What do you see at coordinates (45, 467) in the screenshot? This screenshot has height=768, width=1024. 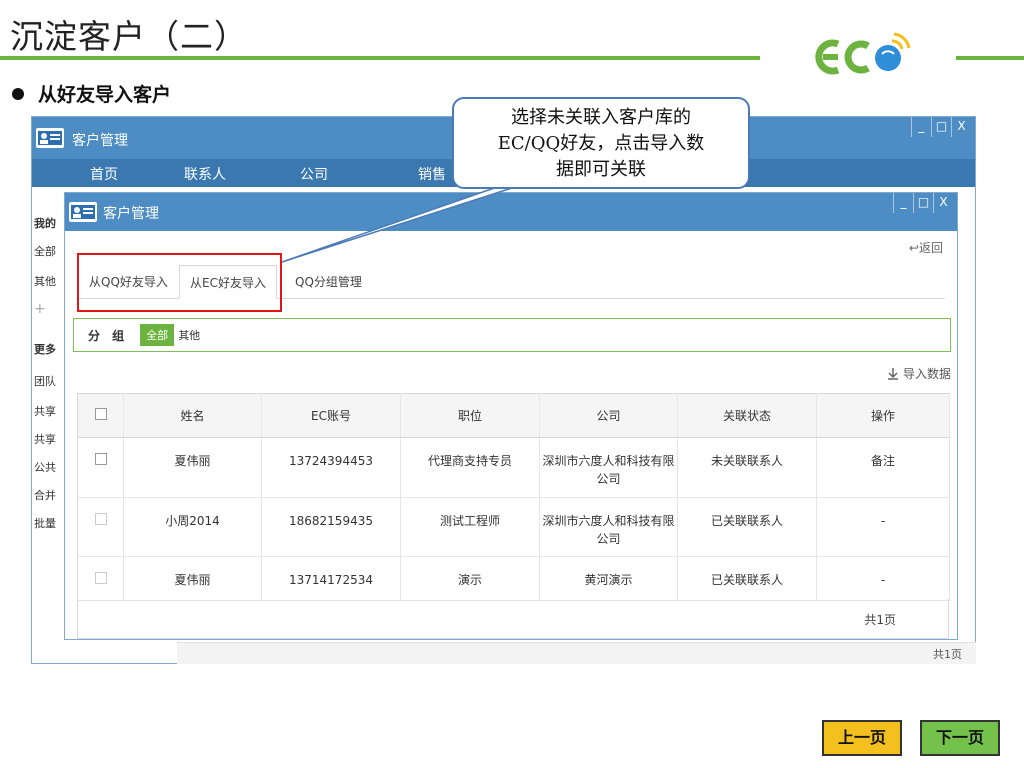 I see `sidebar-item-public: 公共` at bounding box center [45, 467].